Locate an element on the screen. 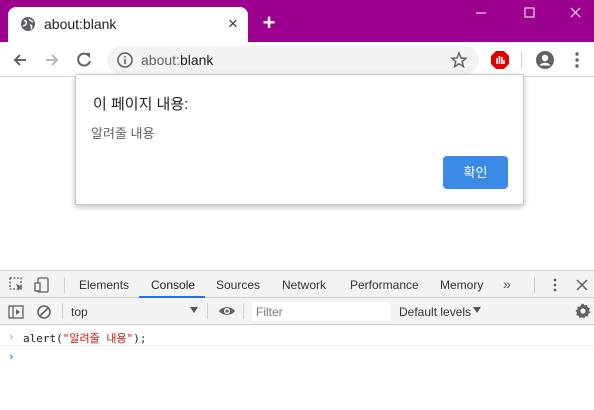 This screenshot has height=410, width=594. reload-icon is located at coordinates (84, 60).